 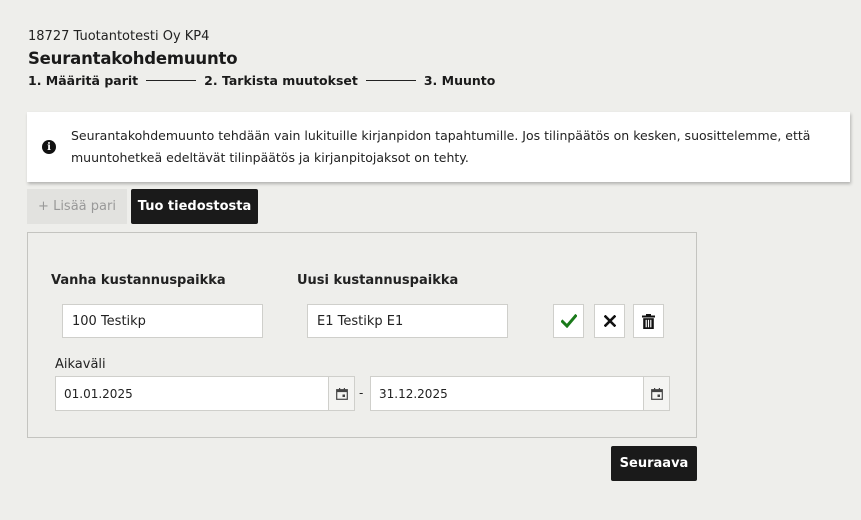 What do you see at coordinates (194, 206) in the screenshot?
I see `import-from-file-button: Tuo tiedostosta` at bounding box center [194, 206].